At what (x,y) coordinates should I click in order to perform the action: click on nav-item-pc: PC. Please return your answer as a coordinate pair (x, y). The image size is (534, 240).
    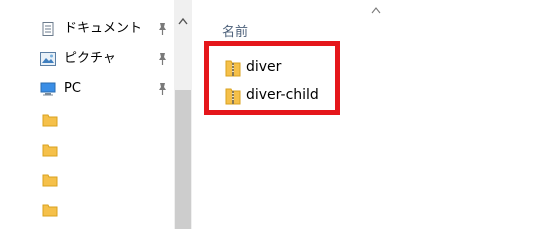
    Looking at the image, I should click on (87, 90).